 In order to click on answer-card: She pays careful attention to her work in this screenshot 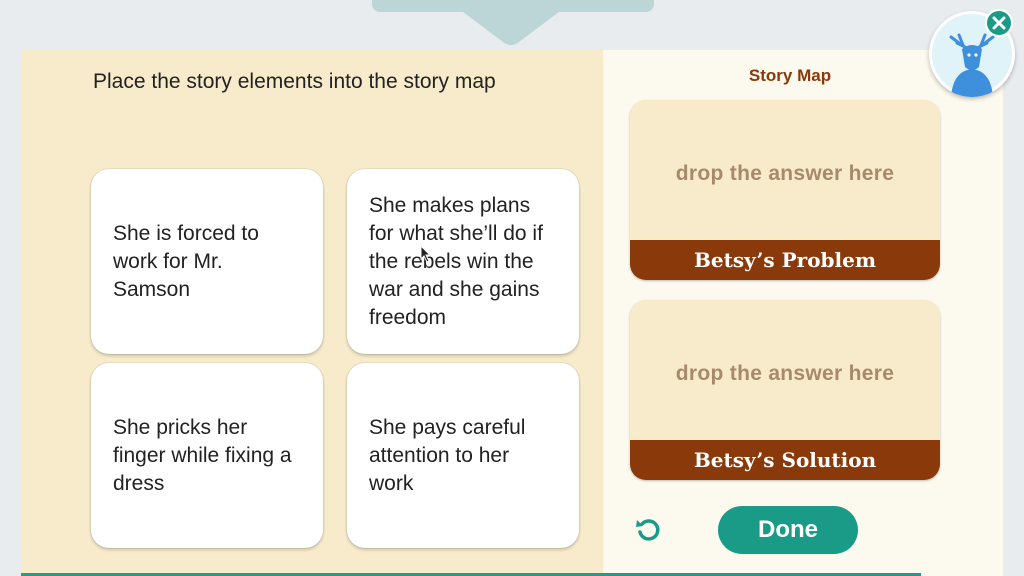, I will do `click(463, 455)`.